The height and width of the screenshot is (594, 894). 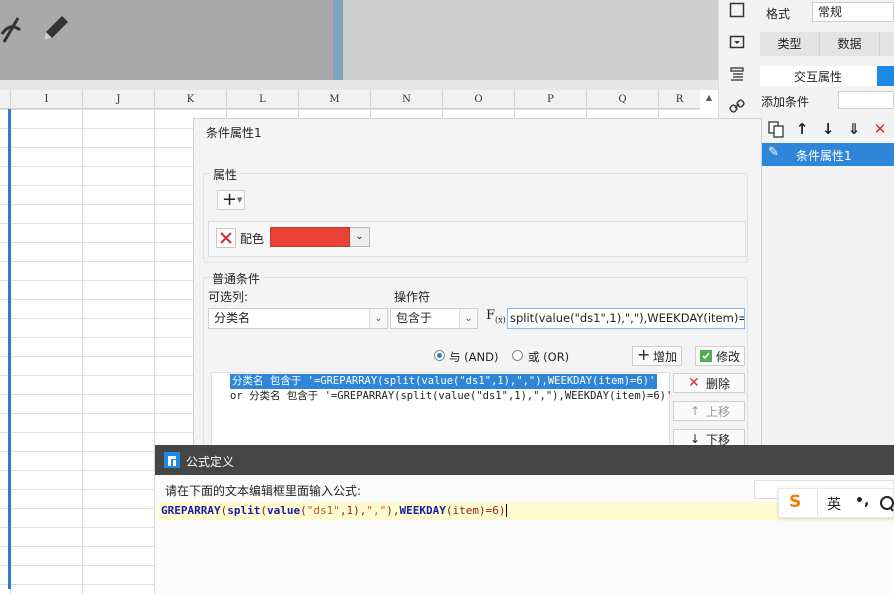 I want to click on column-header-row: I J K L M N O P Q R, so click(x=350, y=99).